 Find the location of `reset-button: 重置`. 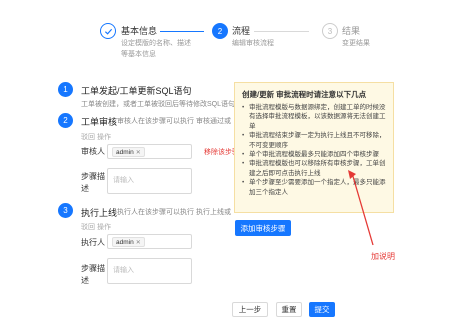

reset-button: 重置 is located at coordinates (289, 309).